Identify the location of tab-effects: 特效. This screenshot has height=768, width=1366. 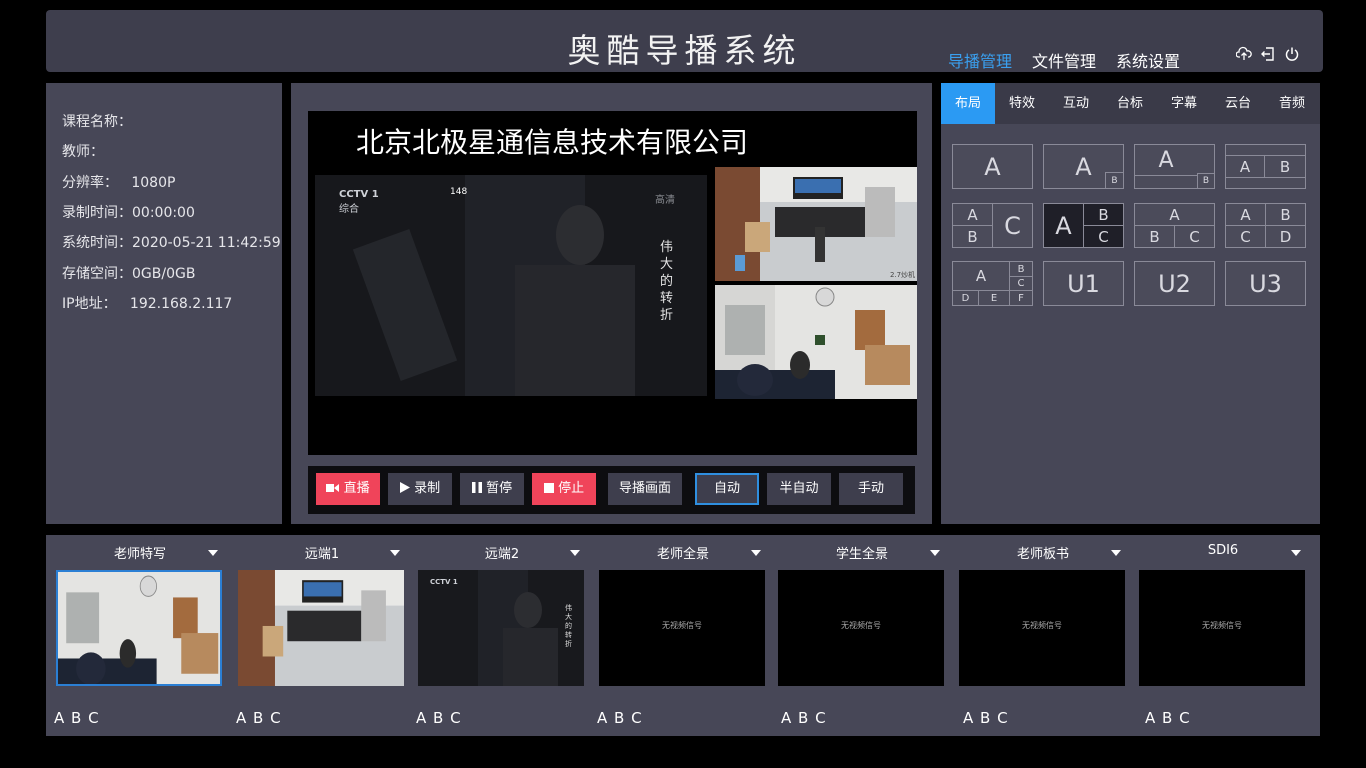
(1022, 103).